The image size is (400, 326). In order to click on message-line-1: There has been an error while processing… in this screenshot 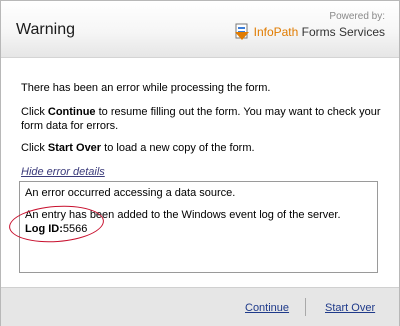, I will do `click(146, 88)`.